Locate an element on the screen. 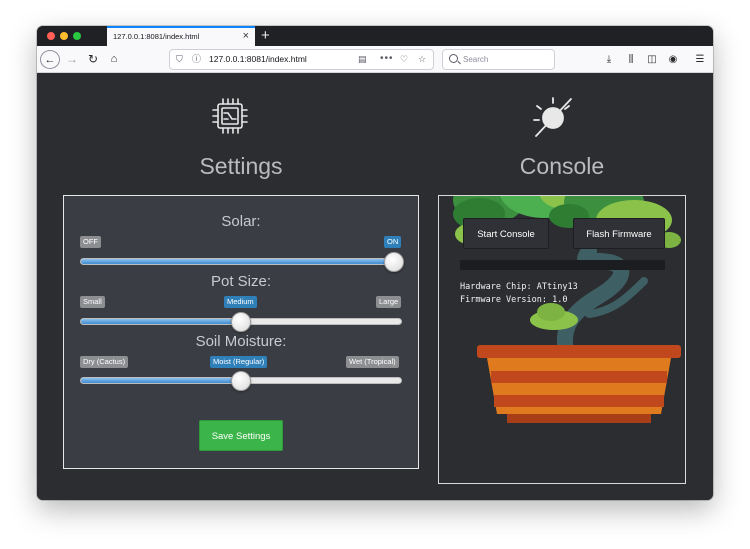  reader-view-icon: ▤ is located at coordinates (362, 59).